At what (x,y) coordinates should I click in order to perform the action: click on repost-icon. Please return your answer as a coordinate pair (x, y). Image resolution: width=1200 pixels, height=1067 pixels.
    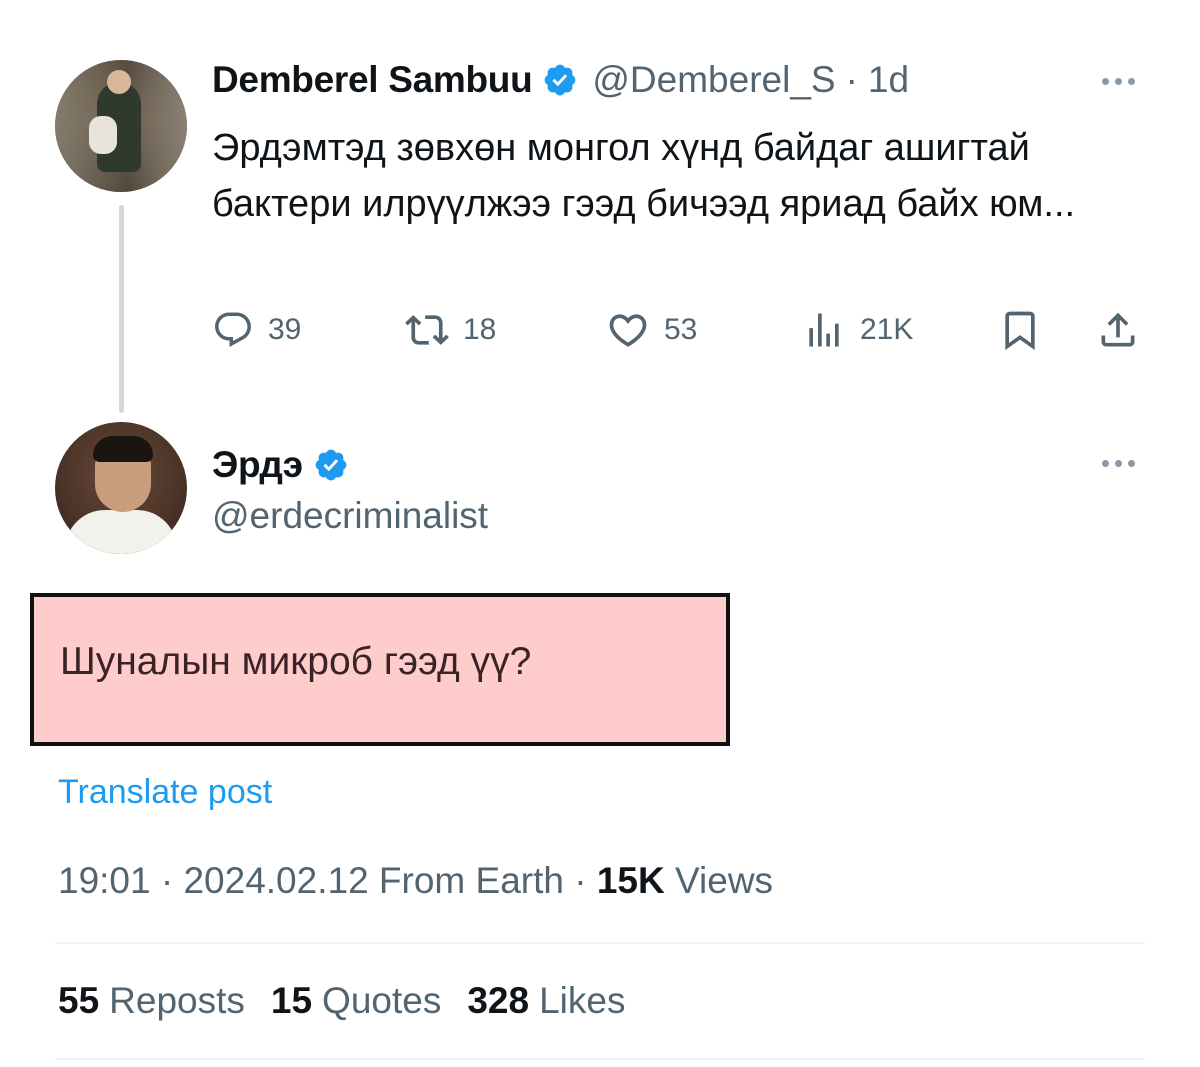
    Looking at the image, I should click on (427, 330).